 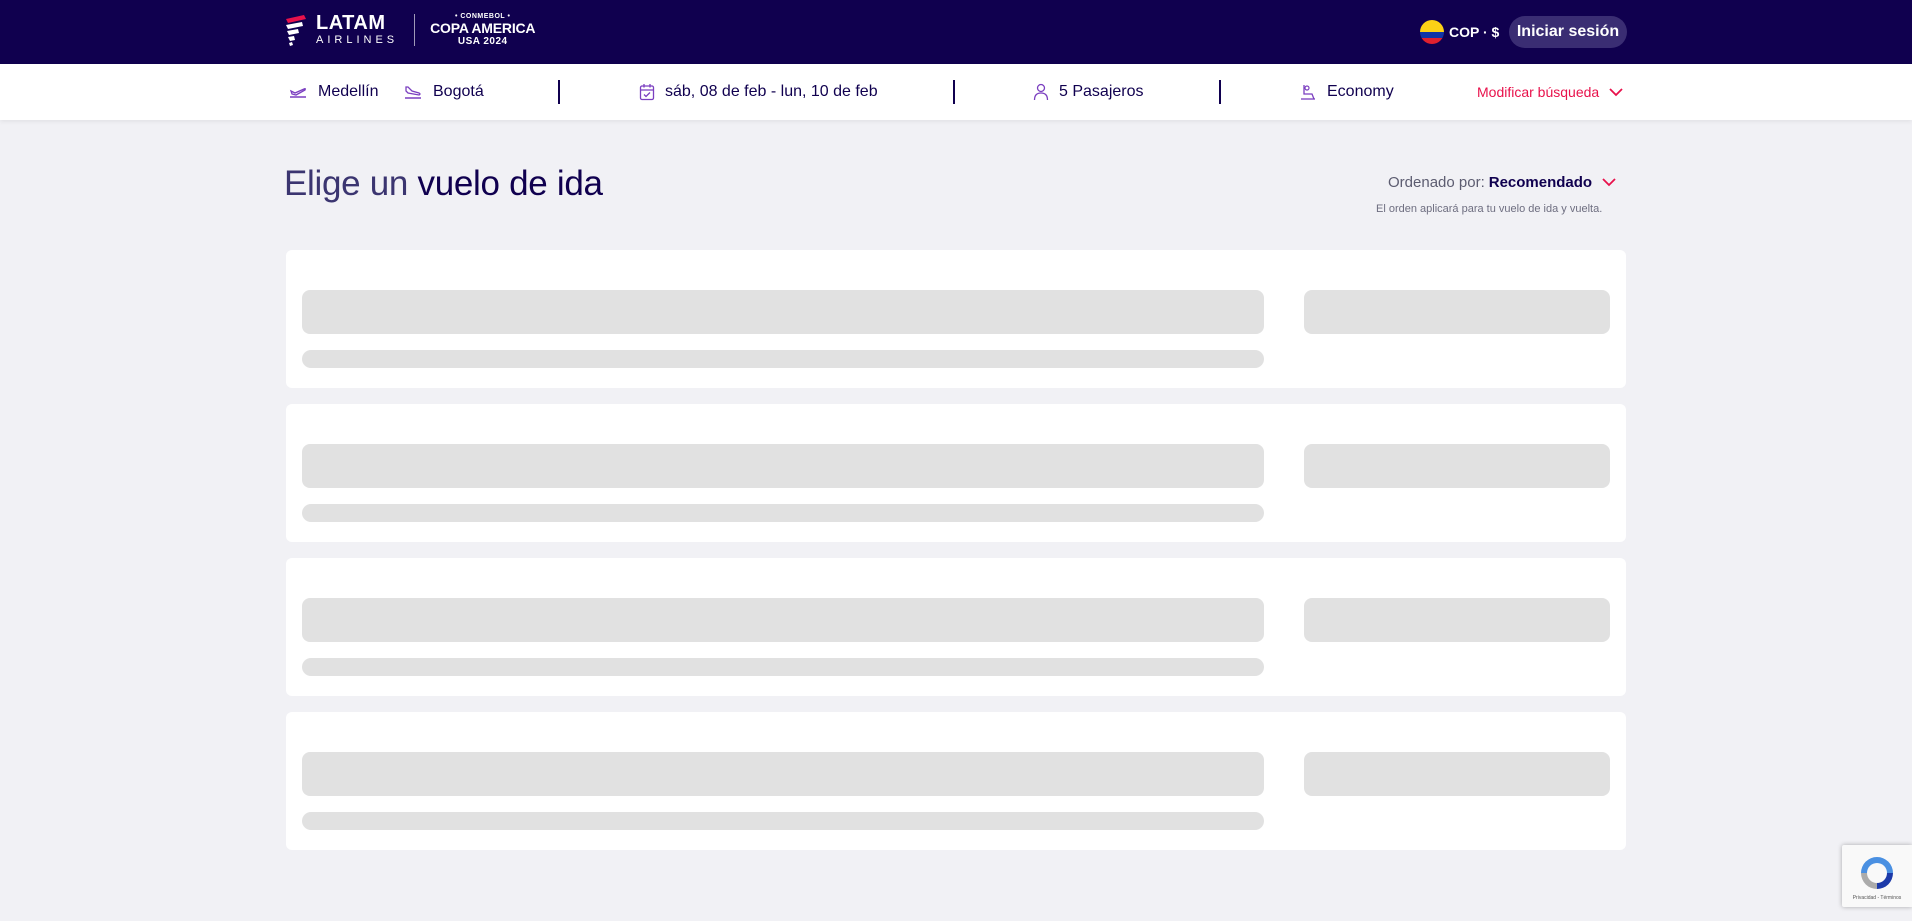 I want to click on calendar-icon, so click(x=647, y=92).